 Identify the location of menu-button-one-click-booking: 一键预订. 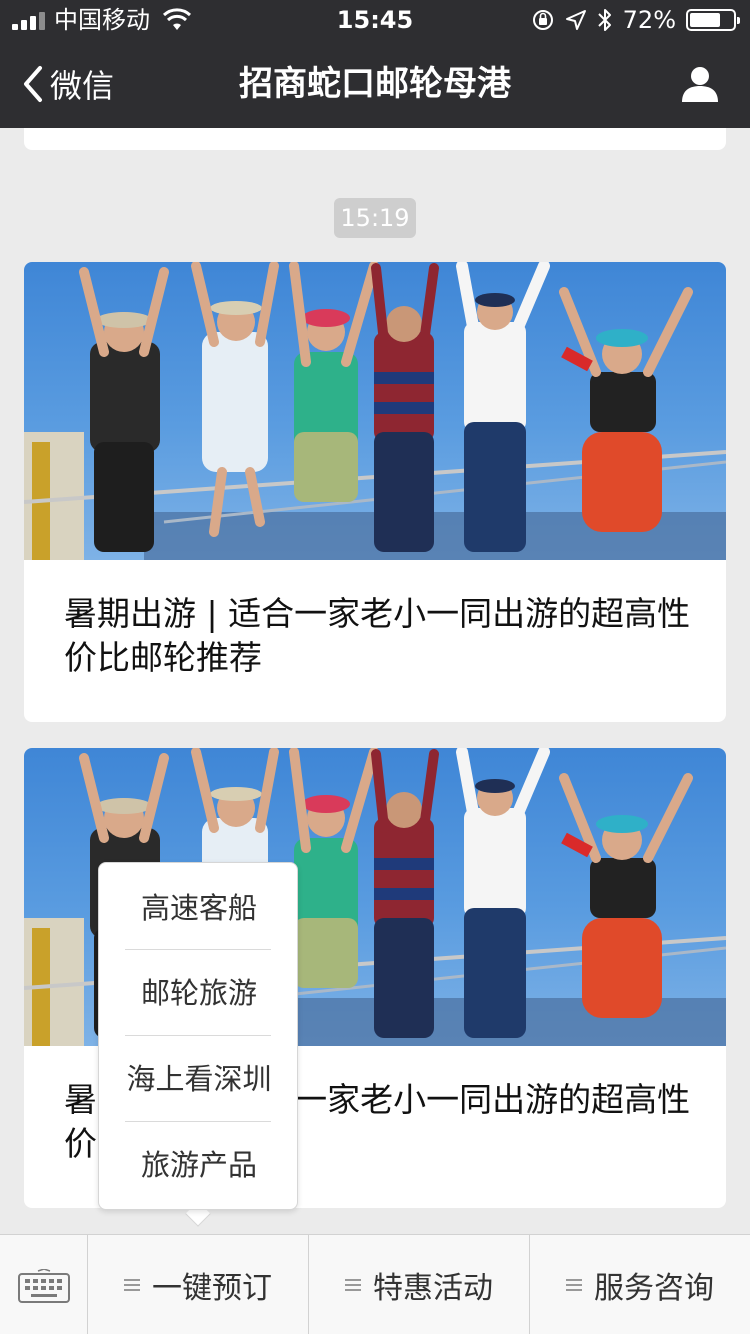
(198, 1284).